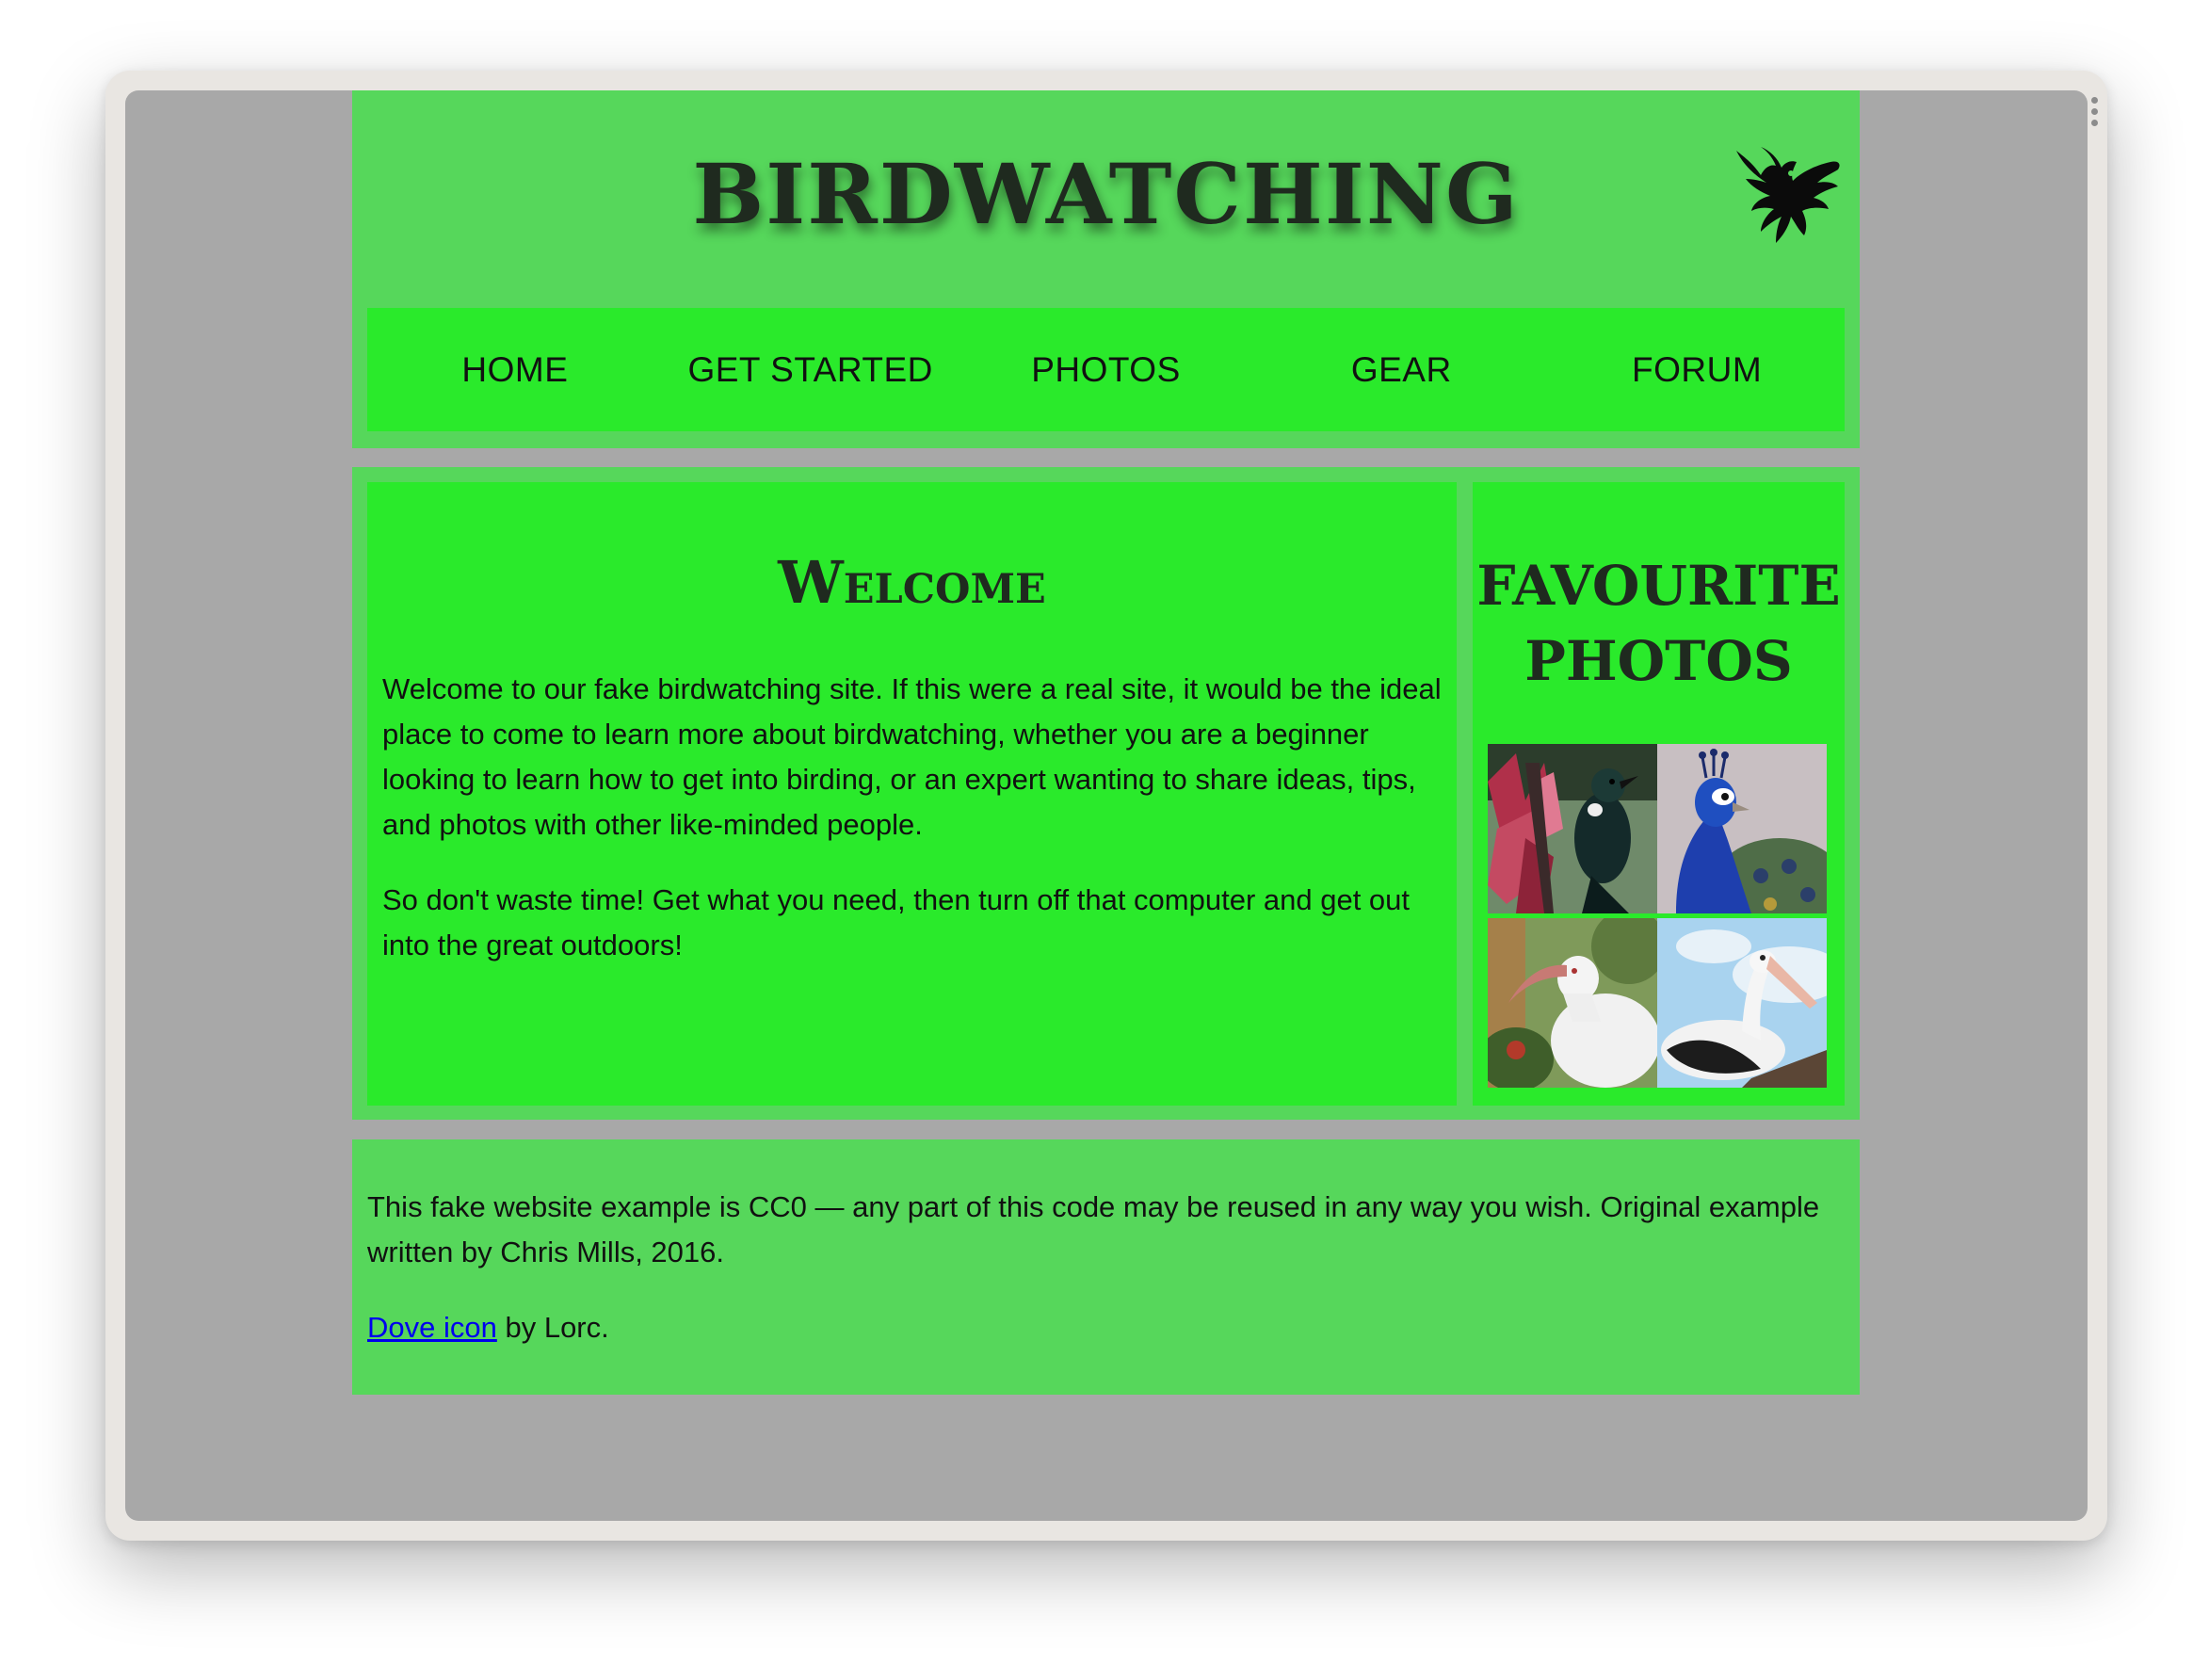 Image resolution: width=2209 pixels, height=1680 pixels. Describe the element at coordinates (912, 583) in the screenshot. I see `welcome-heading: Welcome` at that location.